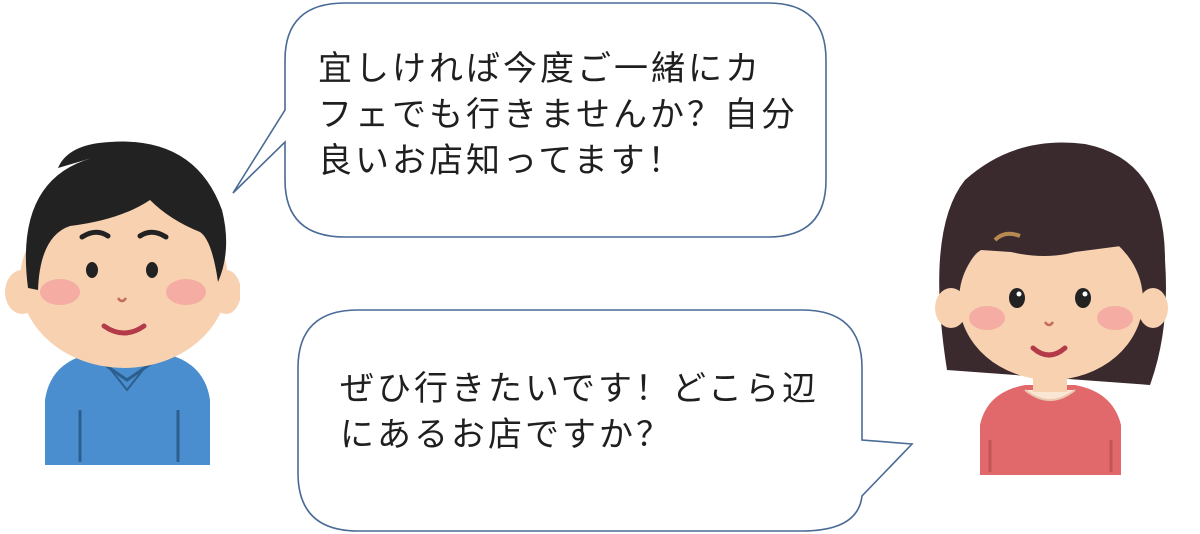 The image size is (1200, 534). Describe the element at coordinates (122, 303) in the screenshot. I see `man-illustration` at that location.